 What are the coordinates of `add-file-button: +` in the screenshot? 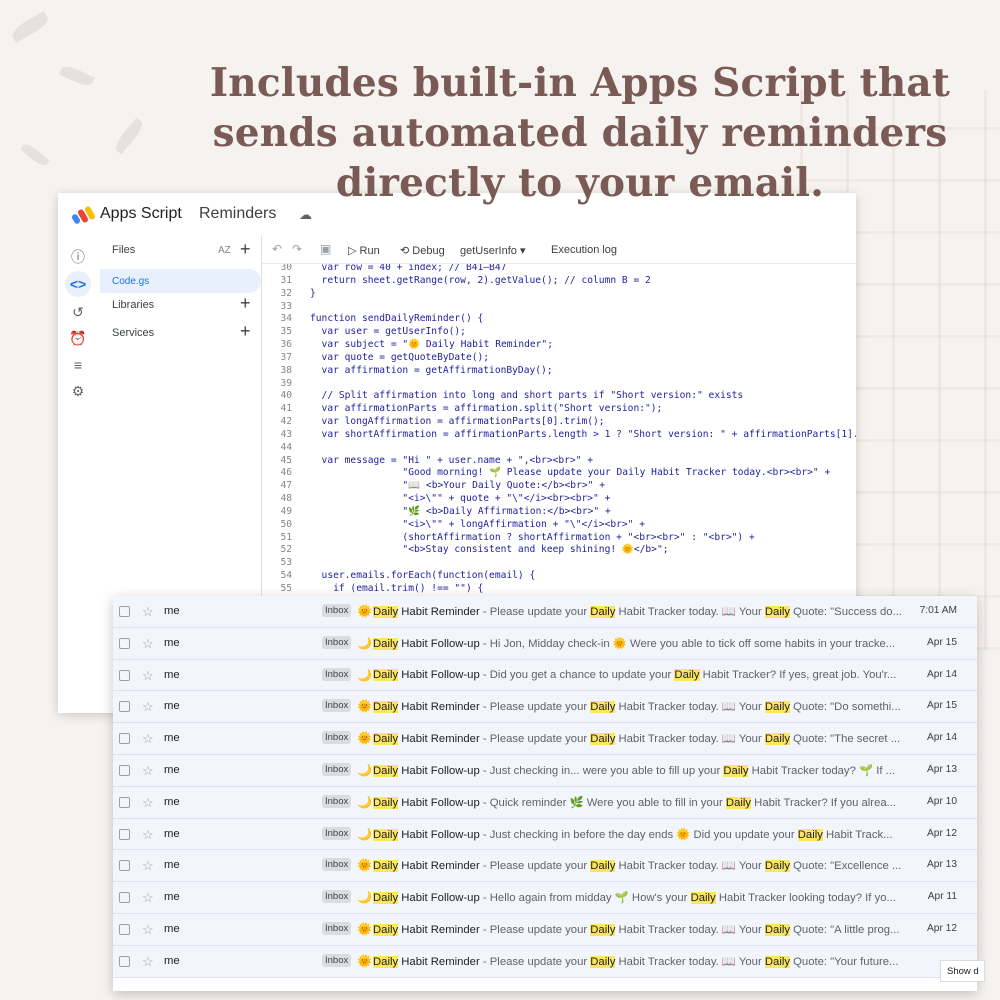 It's located at (245, 249).